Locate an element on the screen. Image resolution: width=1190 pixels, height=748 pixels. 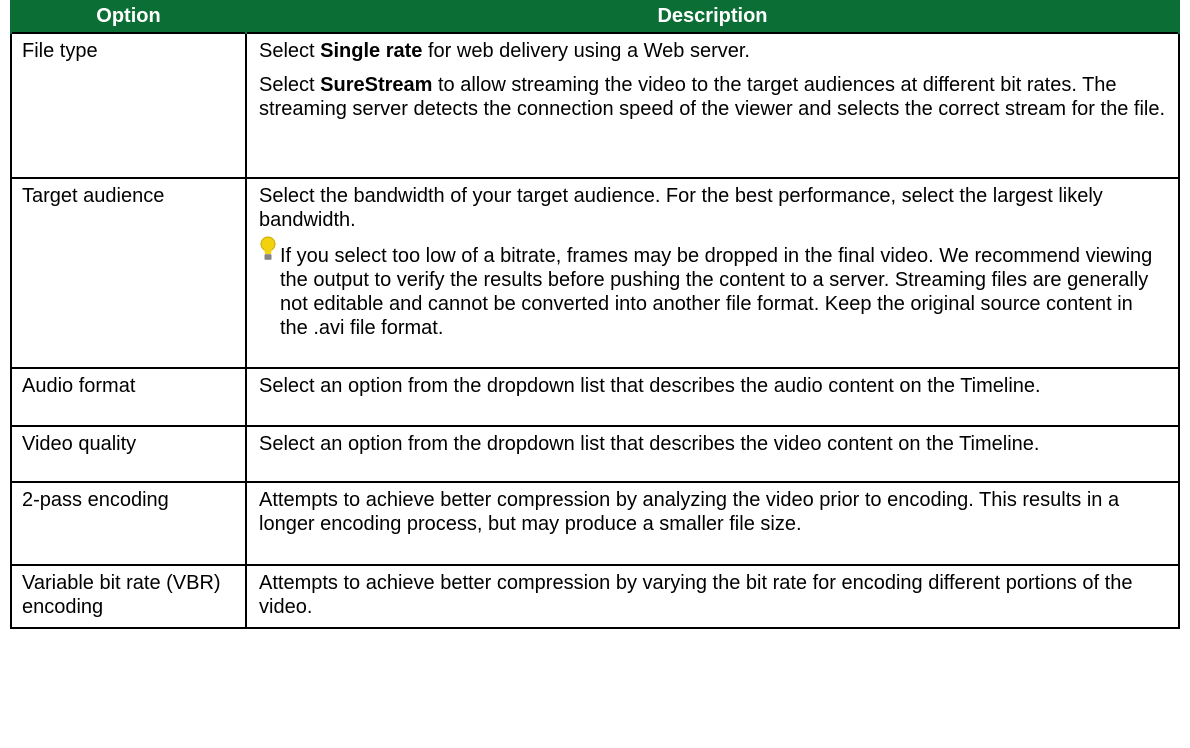
option-cell: Target audience is located at coordinates (128, 273).